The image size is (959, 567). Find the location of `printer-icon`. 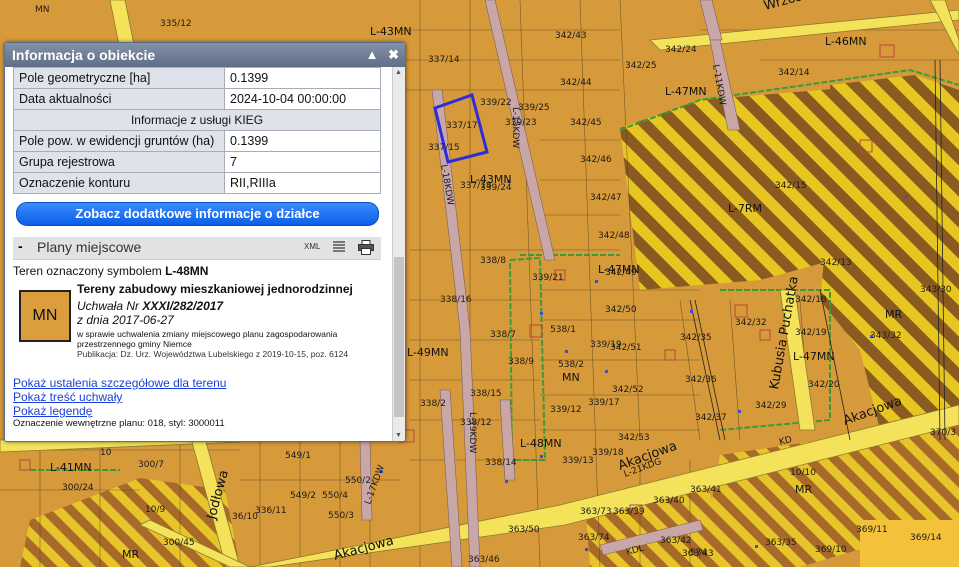

printer-icon is located at coordinates (366, 247).